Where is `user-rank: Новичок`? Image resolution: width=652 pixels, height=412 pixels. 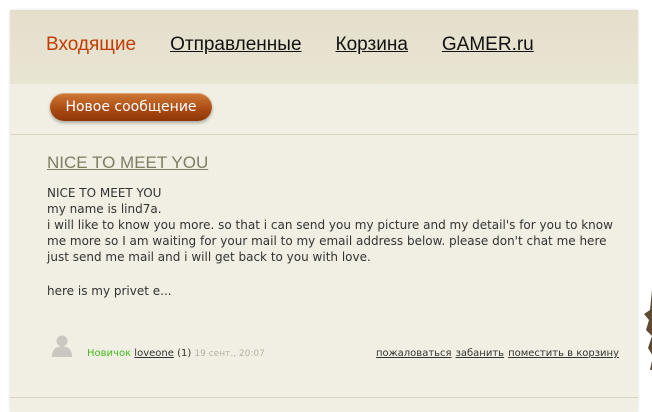
user-rank: Новичок is located at coordinates (109, 353).